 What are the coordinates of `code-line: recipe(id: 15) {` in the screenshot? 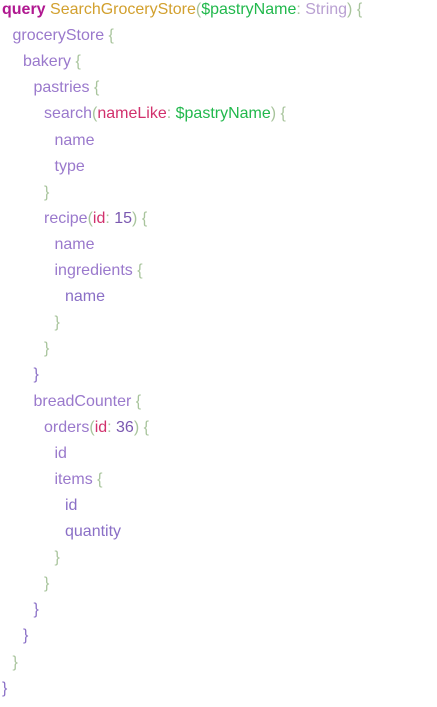 It's located at (95, 219).